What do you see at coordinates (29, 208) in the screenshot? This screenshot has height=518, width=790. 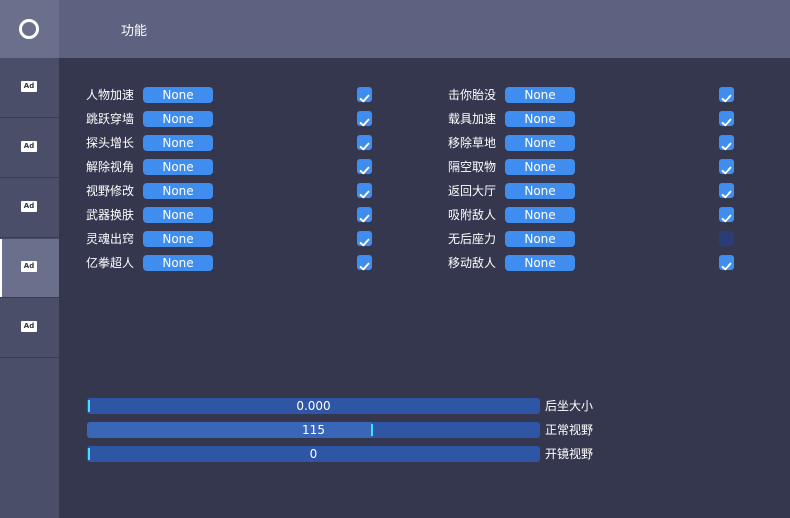 I see `sidebar-item-3: Ad` at bounding box center [29, 208].